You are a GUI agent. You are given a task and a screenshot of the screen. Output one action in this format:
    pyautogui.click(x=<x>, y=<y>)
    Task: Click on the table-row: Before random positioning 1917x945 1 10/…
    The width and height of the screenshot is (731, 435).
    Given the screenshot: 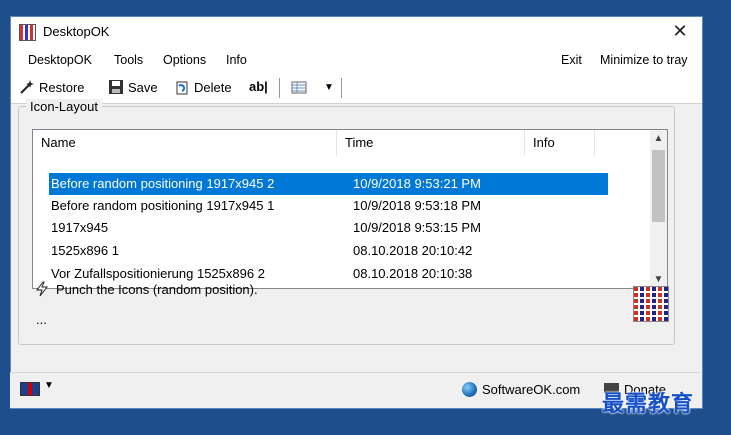 What is the action you would take?
    pyautogui.click(x=328, y=206)
    